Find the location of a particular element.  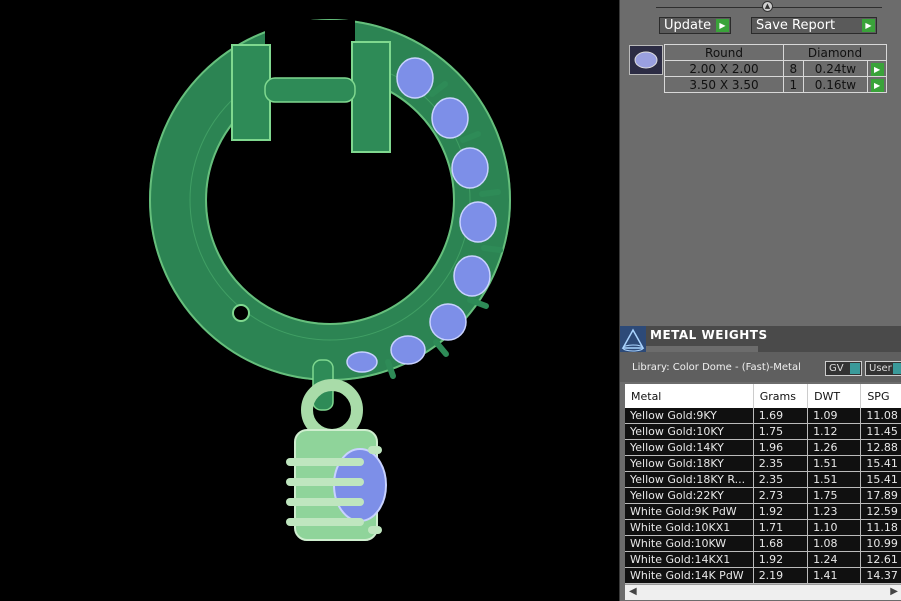

table-row: Yellow Gold:9KY 1.69 1.09 11.08 is located at coordinates (763, 416).